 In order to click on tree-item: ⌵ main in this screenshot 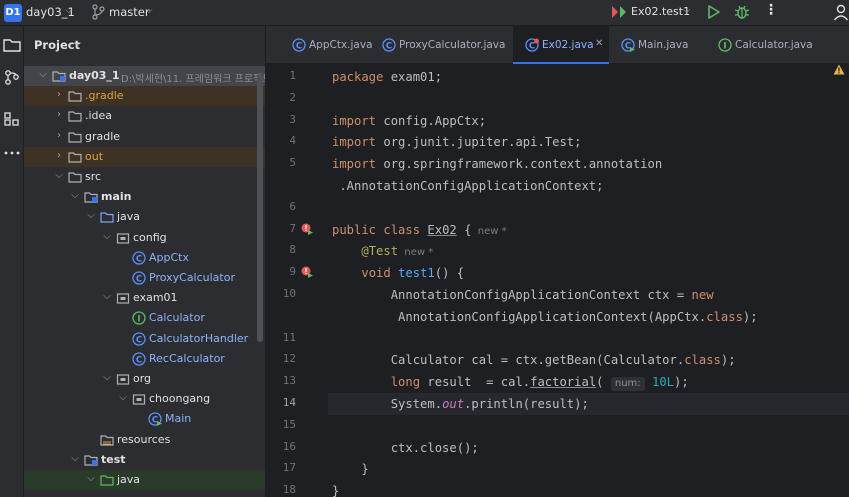, I will do `click(144, 197)`.